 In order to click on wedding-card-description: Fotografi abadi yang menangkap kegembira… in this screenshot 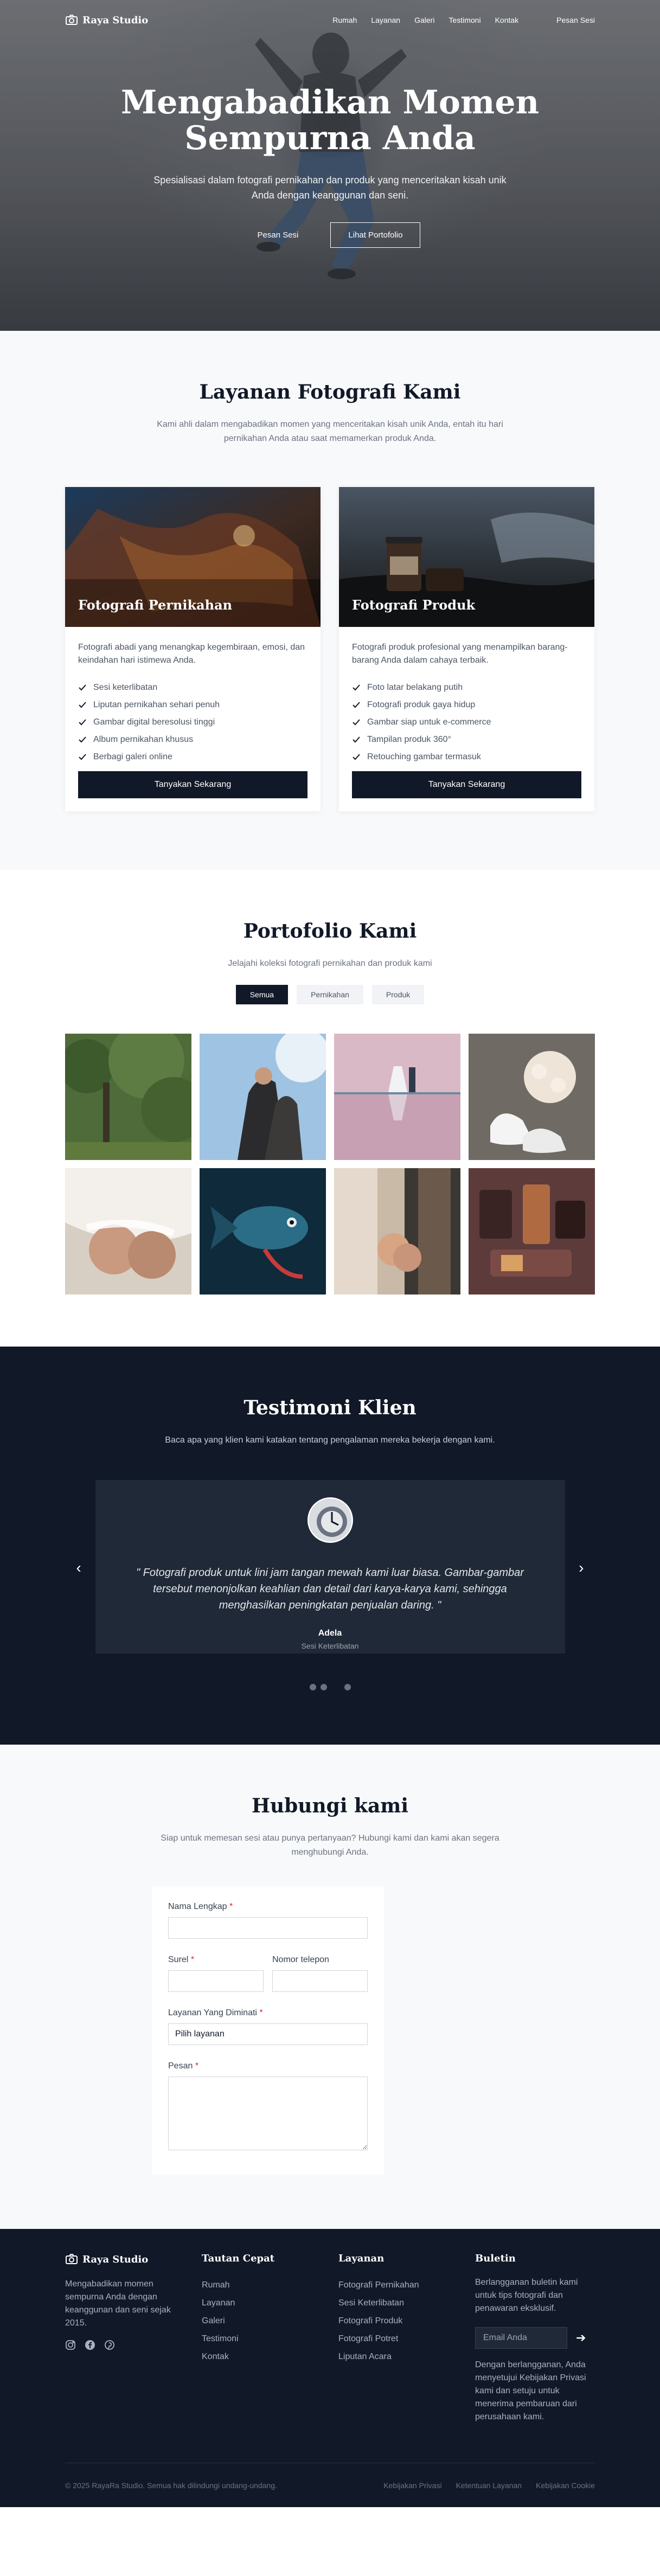, I will do `click(191, 654)`.